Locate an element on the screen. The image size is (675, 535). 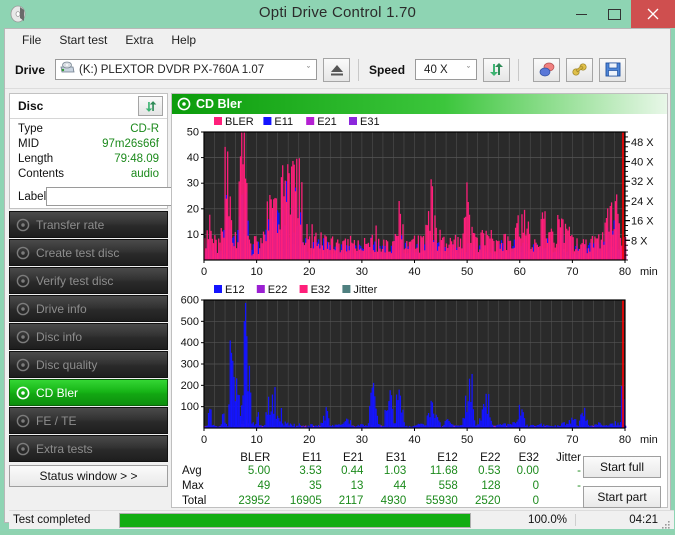
maximize-button is located at coordinates (614, 14).